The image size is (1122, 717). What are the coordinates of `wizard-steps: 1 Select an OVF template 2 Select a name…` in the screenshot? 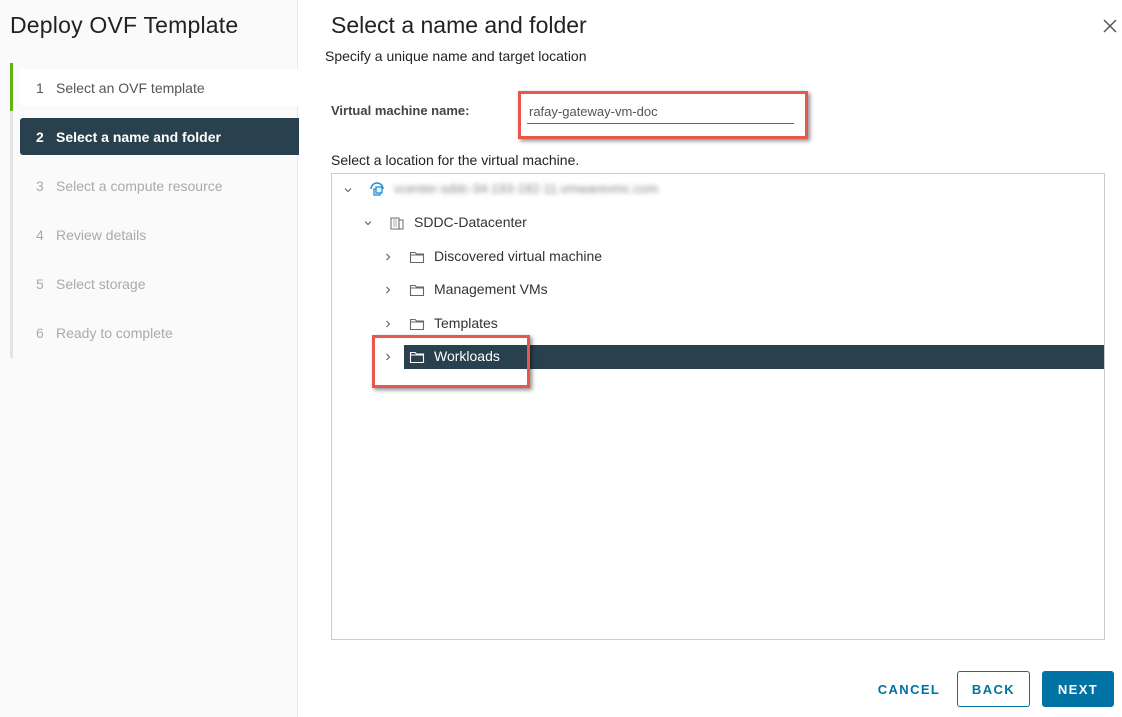 It's located at (154, 210).